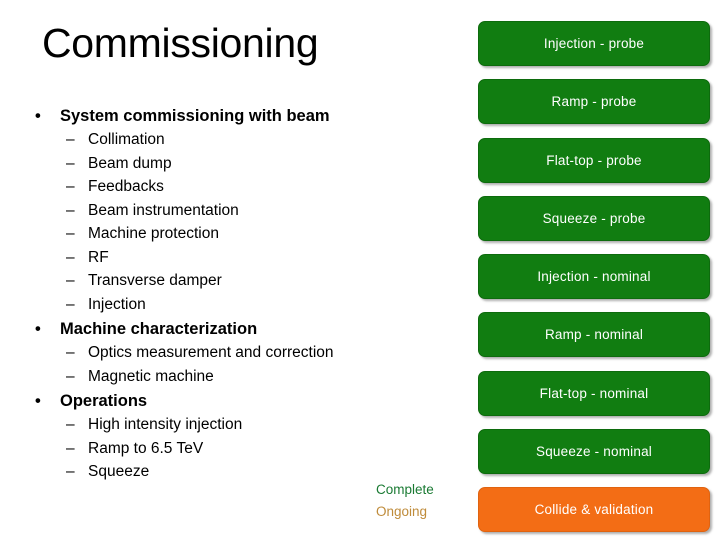  What do you see at coordinates (243, 211) in the screenshot?
I see `outline-bullet-level2: – Beam instrumentation` at bounding box center [243, 211].